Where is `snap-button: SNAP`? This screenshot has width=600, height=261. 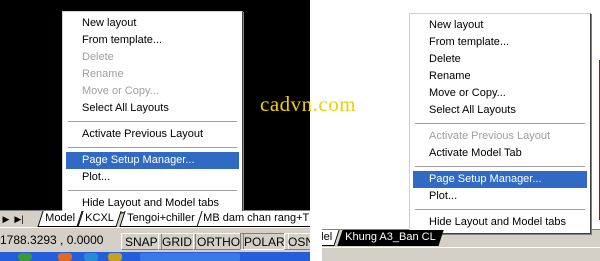
snap-button: SNAP is located at coordinates (141, 241).